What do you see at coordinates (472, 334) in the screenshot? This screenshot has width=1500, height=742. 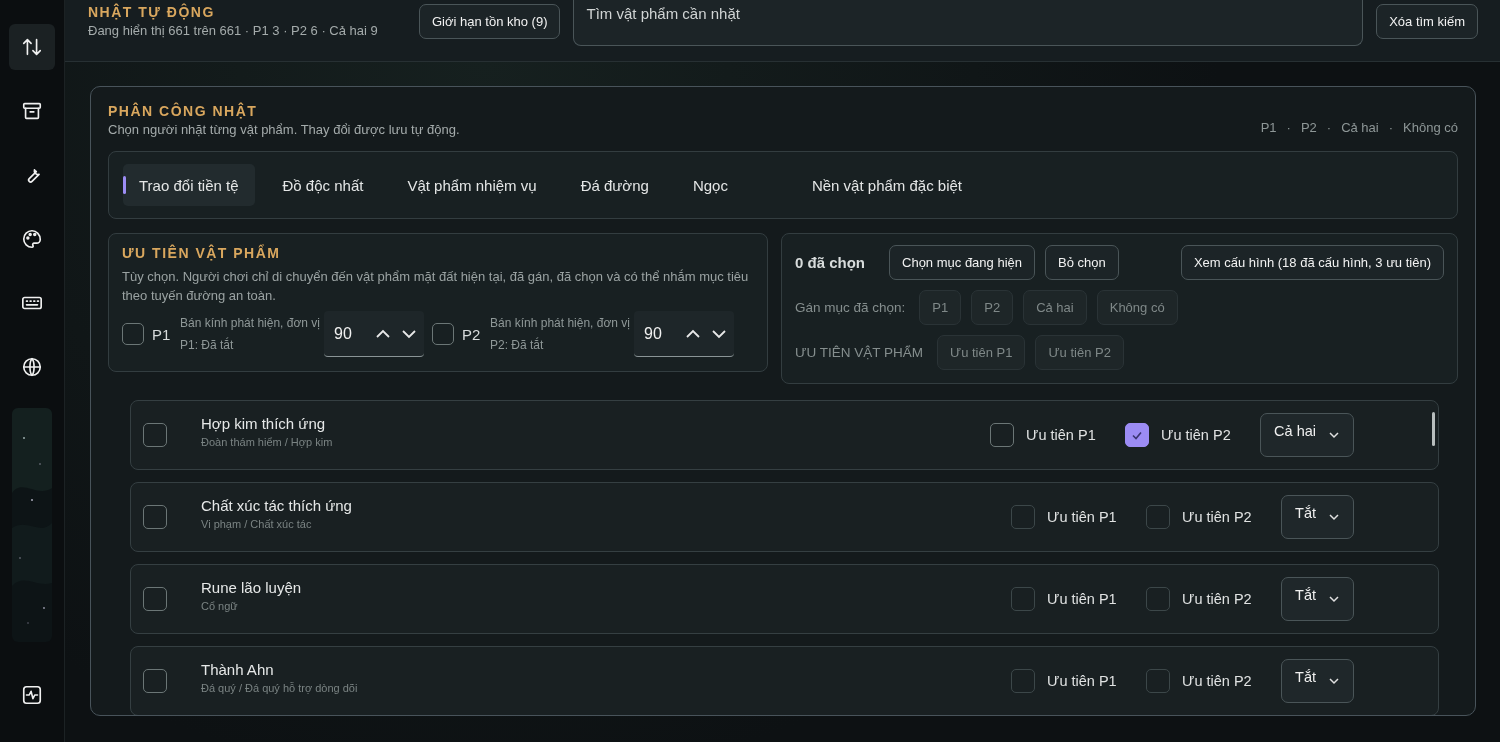 I see `player-label: P2` at bounding box center [472, 334].